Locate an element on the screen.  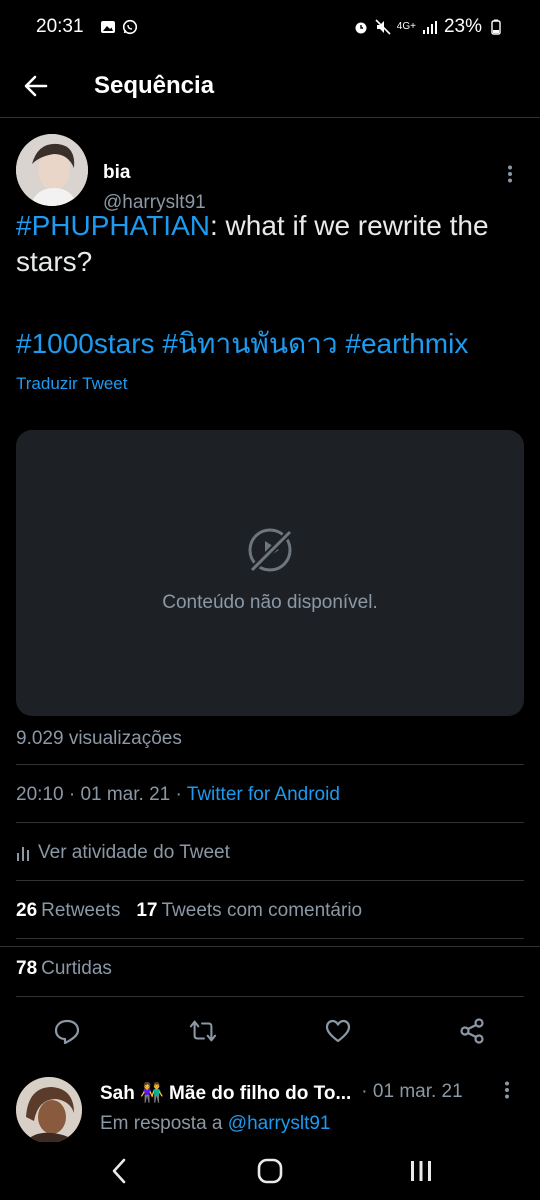
view-count: 9.029 visualizações is located at coordinates (99, 738).